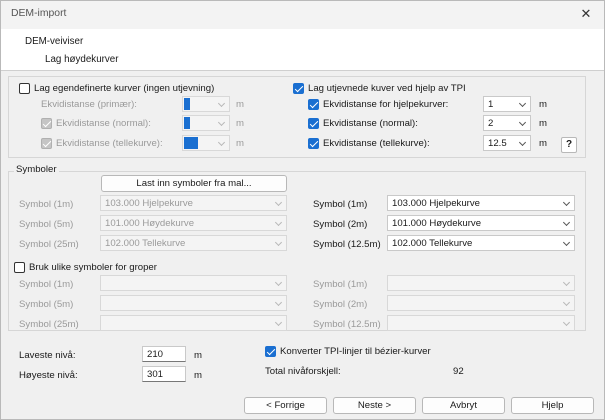 The width and height of the screenshot is (605, 420). I want to click on title-bar: DEM-import ✕, so click(302, 15).